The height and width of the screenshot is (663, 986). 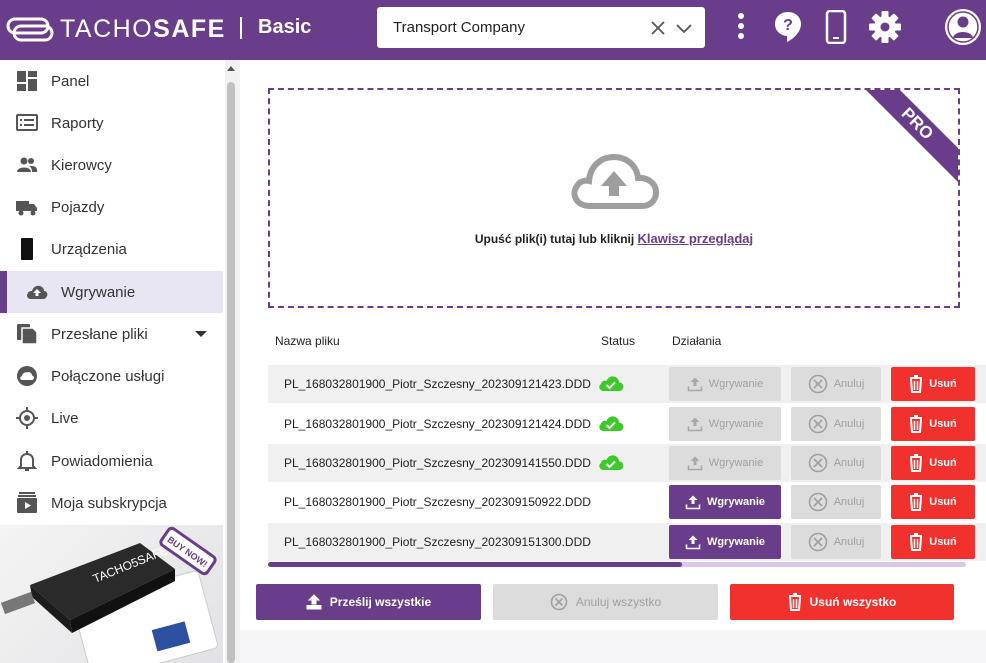 What do you see at coordinates (554, 239) in the screenshot?
I see `dropzone-instruction: Upuść plik(i) tutaj lub kliknij` at bounding box center [554, 239].